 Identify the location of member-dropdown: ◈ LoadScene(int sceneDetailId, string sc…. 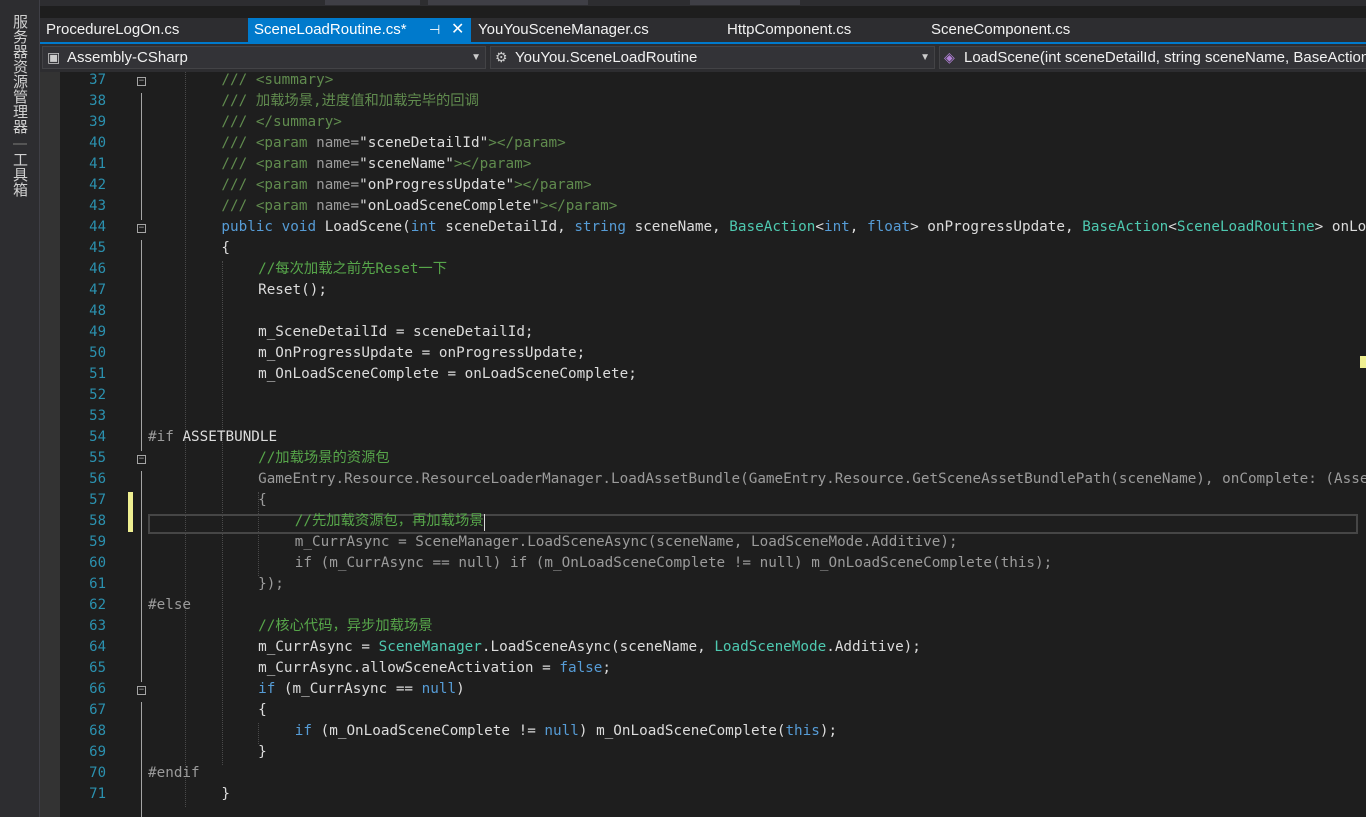
(1152, 57).